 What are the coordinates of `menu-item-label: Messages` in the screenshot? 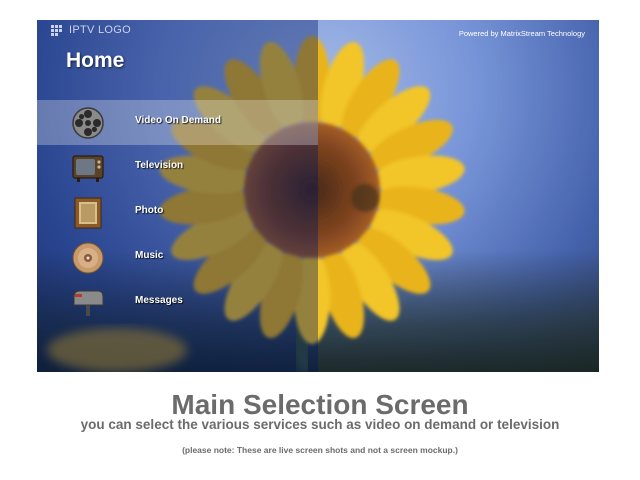 It's located at (159, 300).